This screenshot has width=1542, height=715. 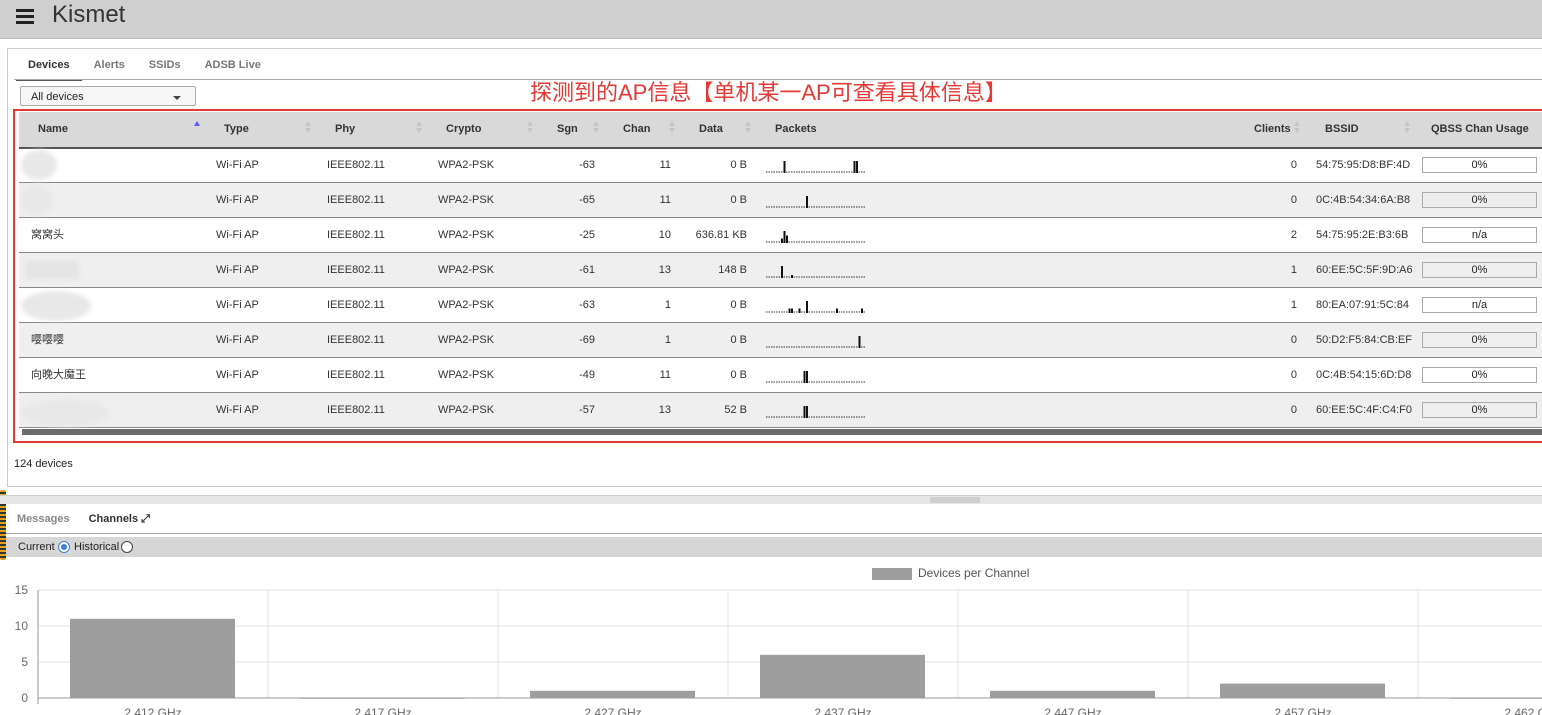 What do you see at coordinates (665, 200) in the screenshot?
I see `cell-chan: 11` at bounding box center [665, 200].